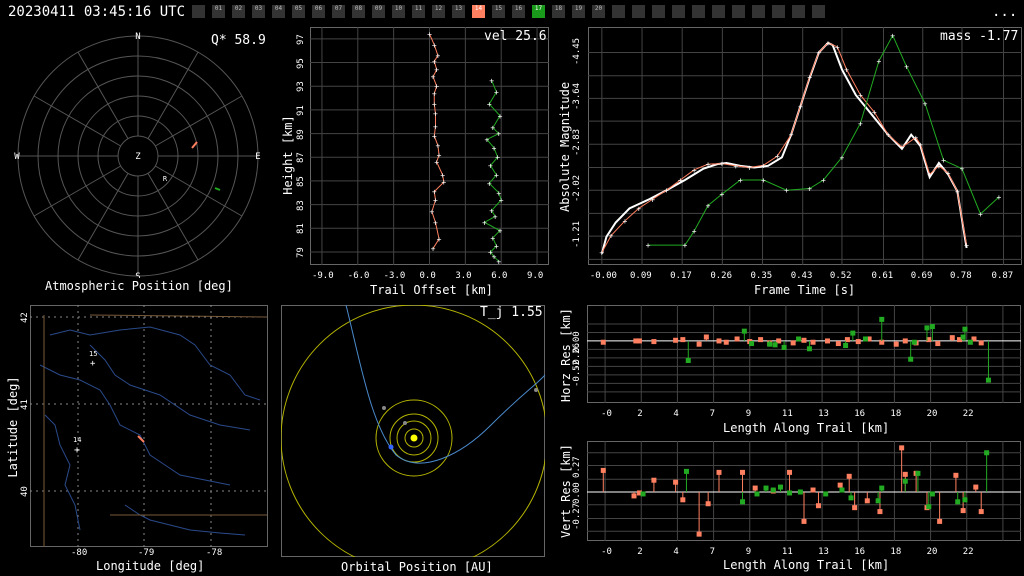 This screenshot has width=1024, height=576. I want to click on hres-xtick: 18, so click(896, 414).